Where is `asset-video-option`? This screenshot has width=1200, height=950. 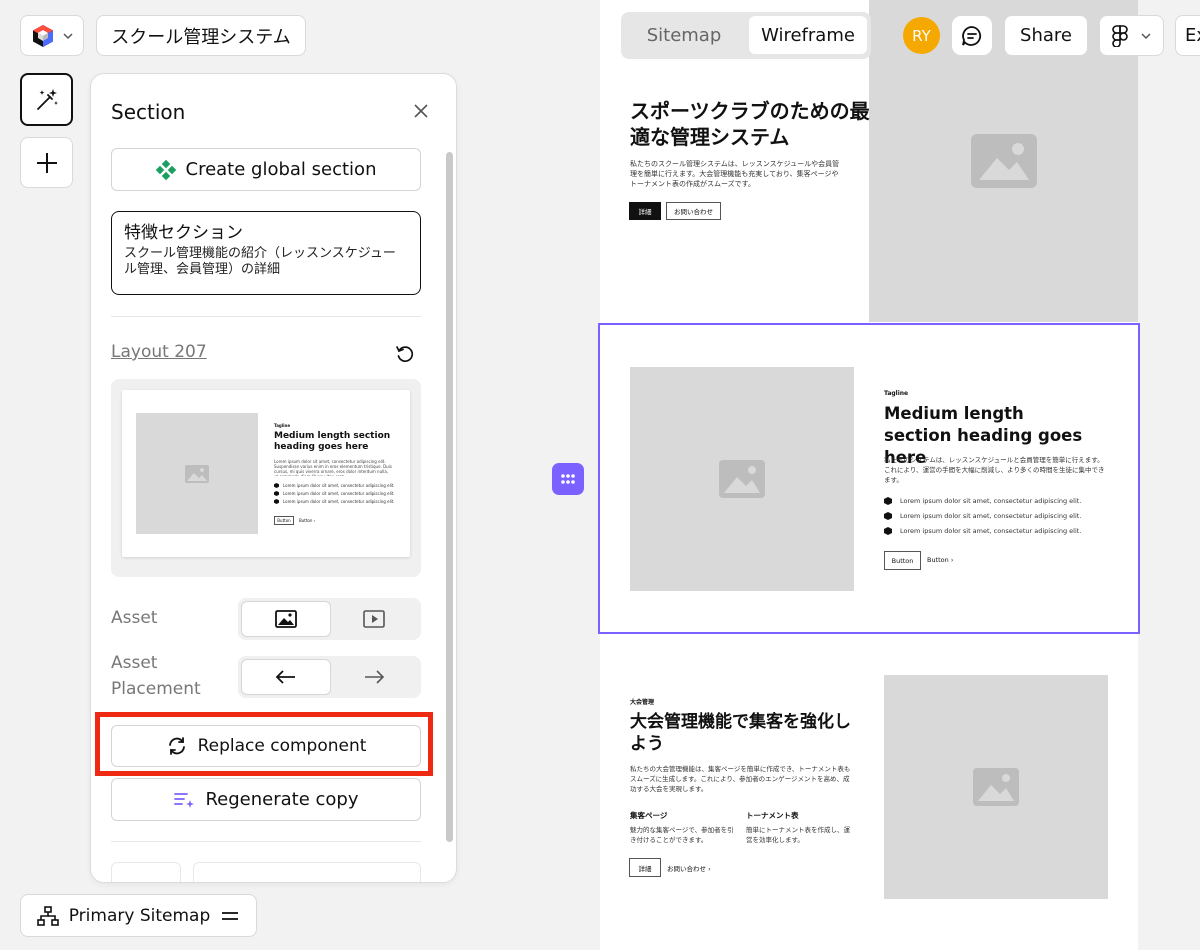 asset-video-option is located at coordinates (375, 619).